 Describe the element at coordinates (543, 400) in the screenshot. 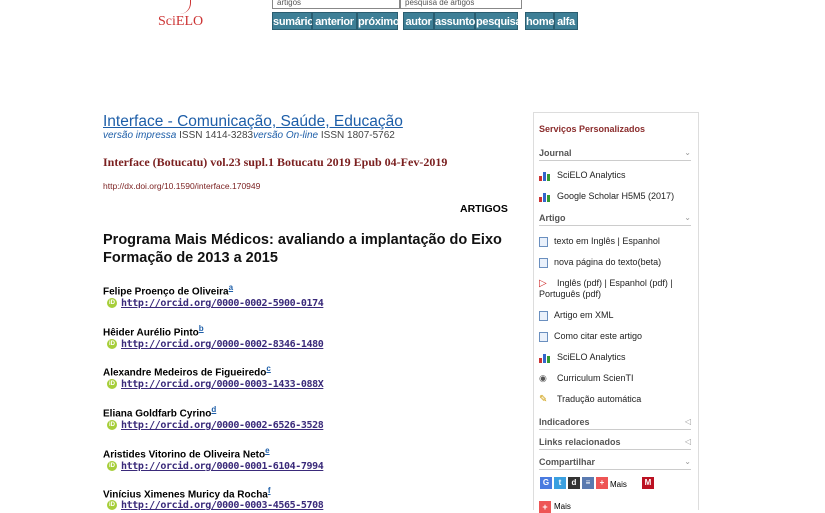

I see `pencil-icon: ✎` at that location.